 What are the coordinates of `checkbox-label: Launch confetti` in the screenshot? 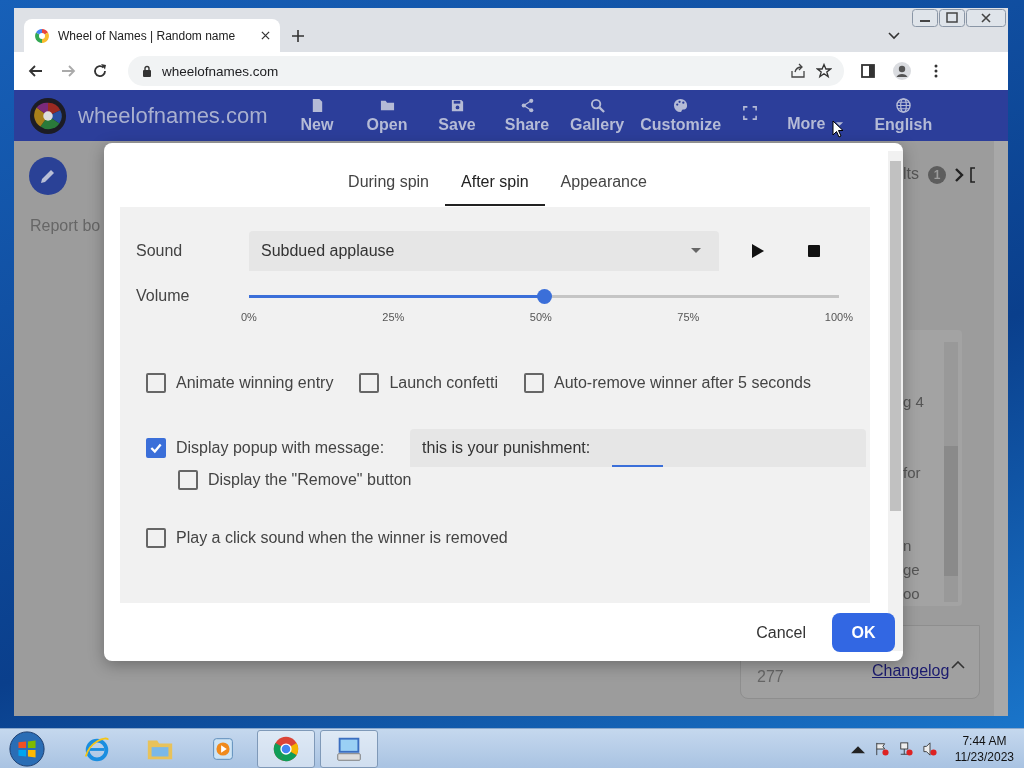 It's located at (443, 383).